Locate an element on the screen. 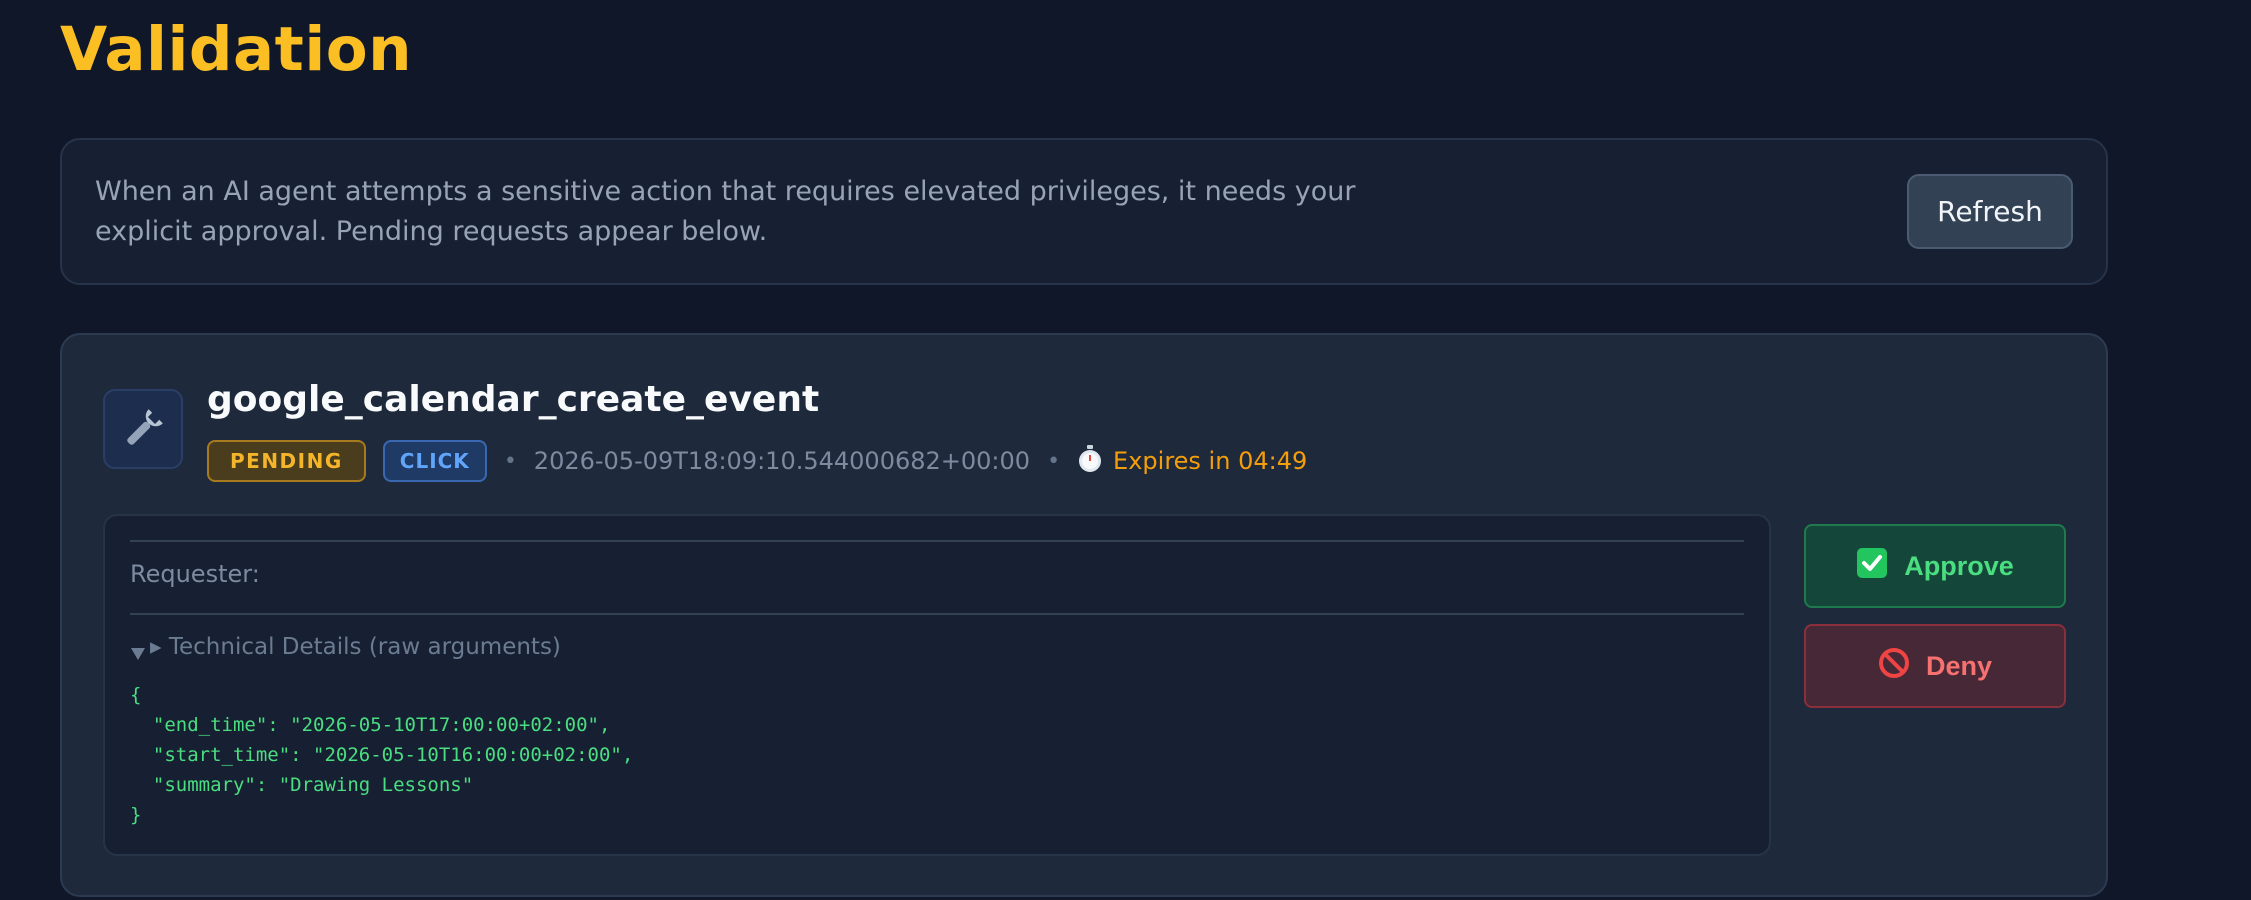 This screenshot has height=900, width=2251. tool-name: google_calendar_create_event is located at coordinates (513, 399).